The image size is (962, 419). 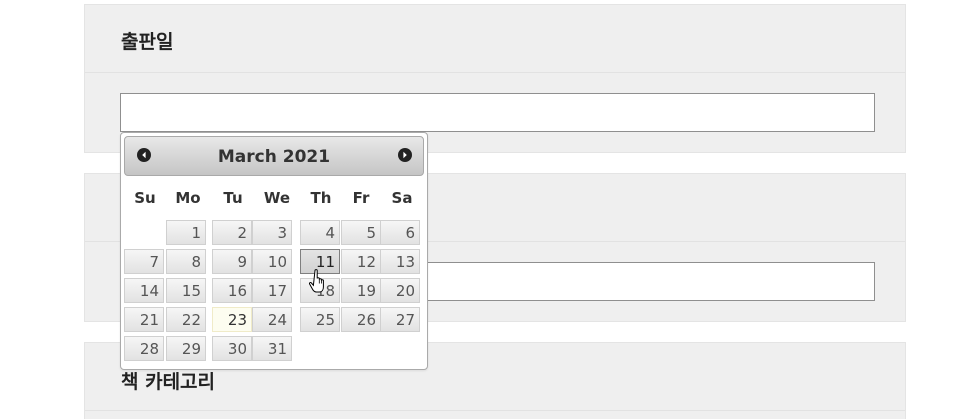 I want to click on day-cell-26: 26, so click(x=361, y=319).